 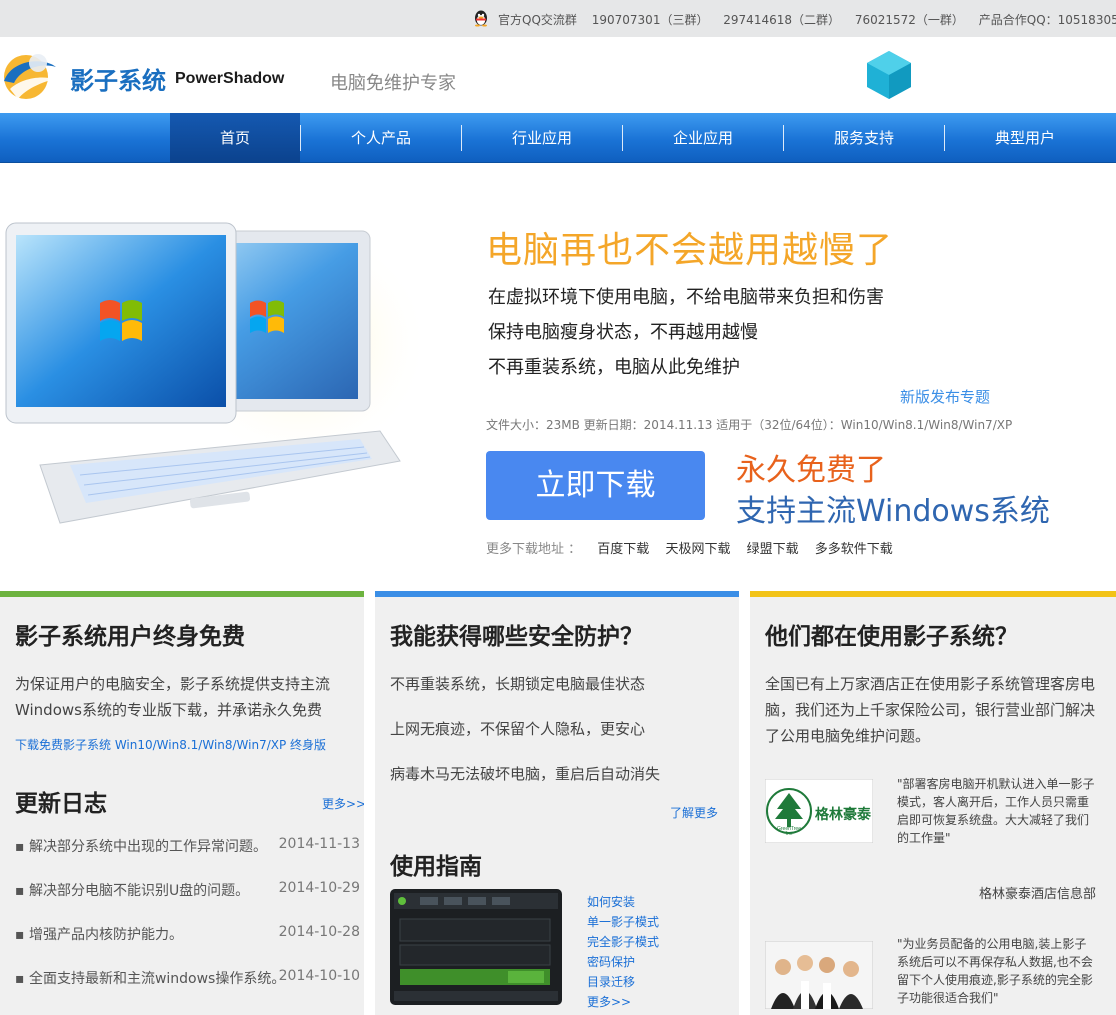 What do you see at coordinates (893, 511) in the screenshot?
I see `windows-support-text: 支持主流Windows系统` at bounding box center [893, 511].